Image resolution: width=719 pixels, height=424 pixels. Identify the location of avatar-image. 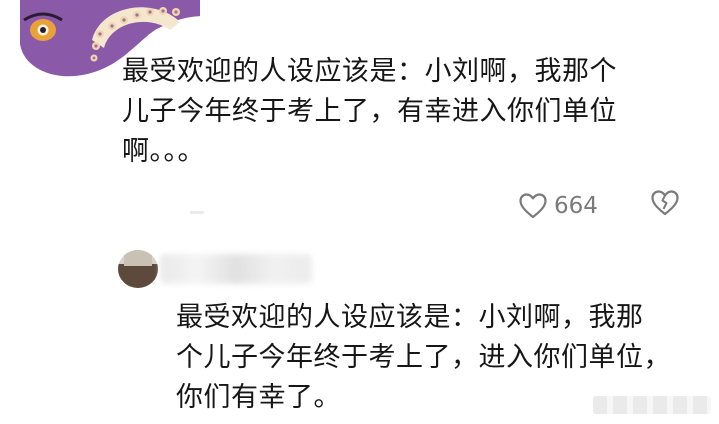
(138, 269).